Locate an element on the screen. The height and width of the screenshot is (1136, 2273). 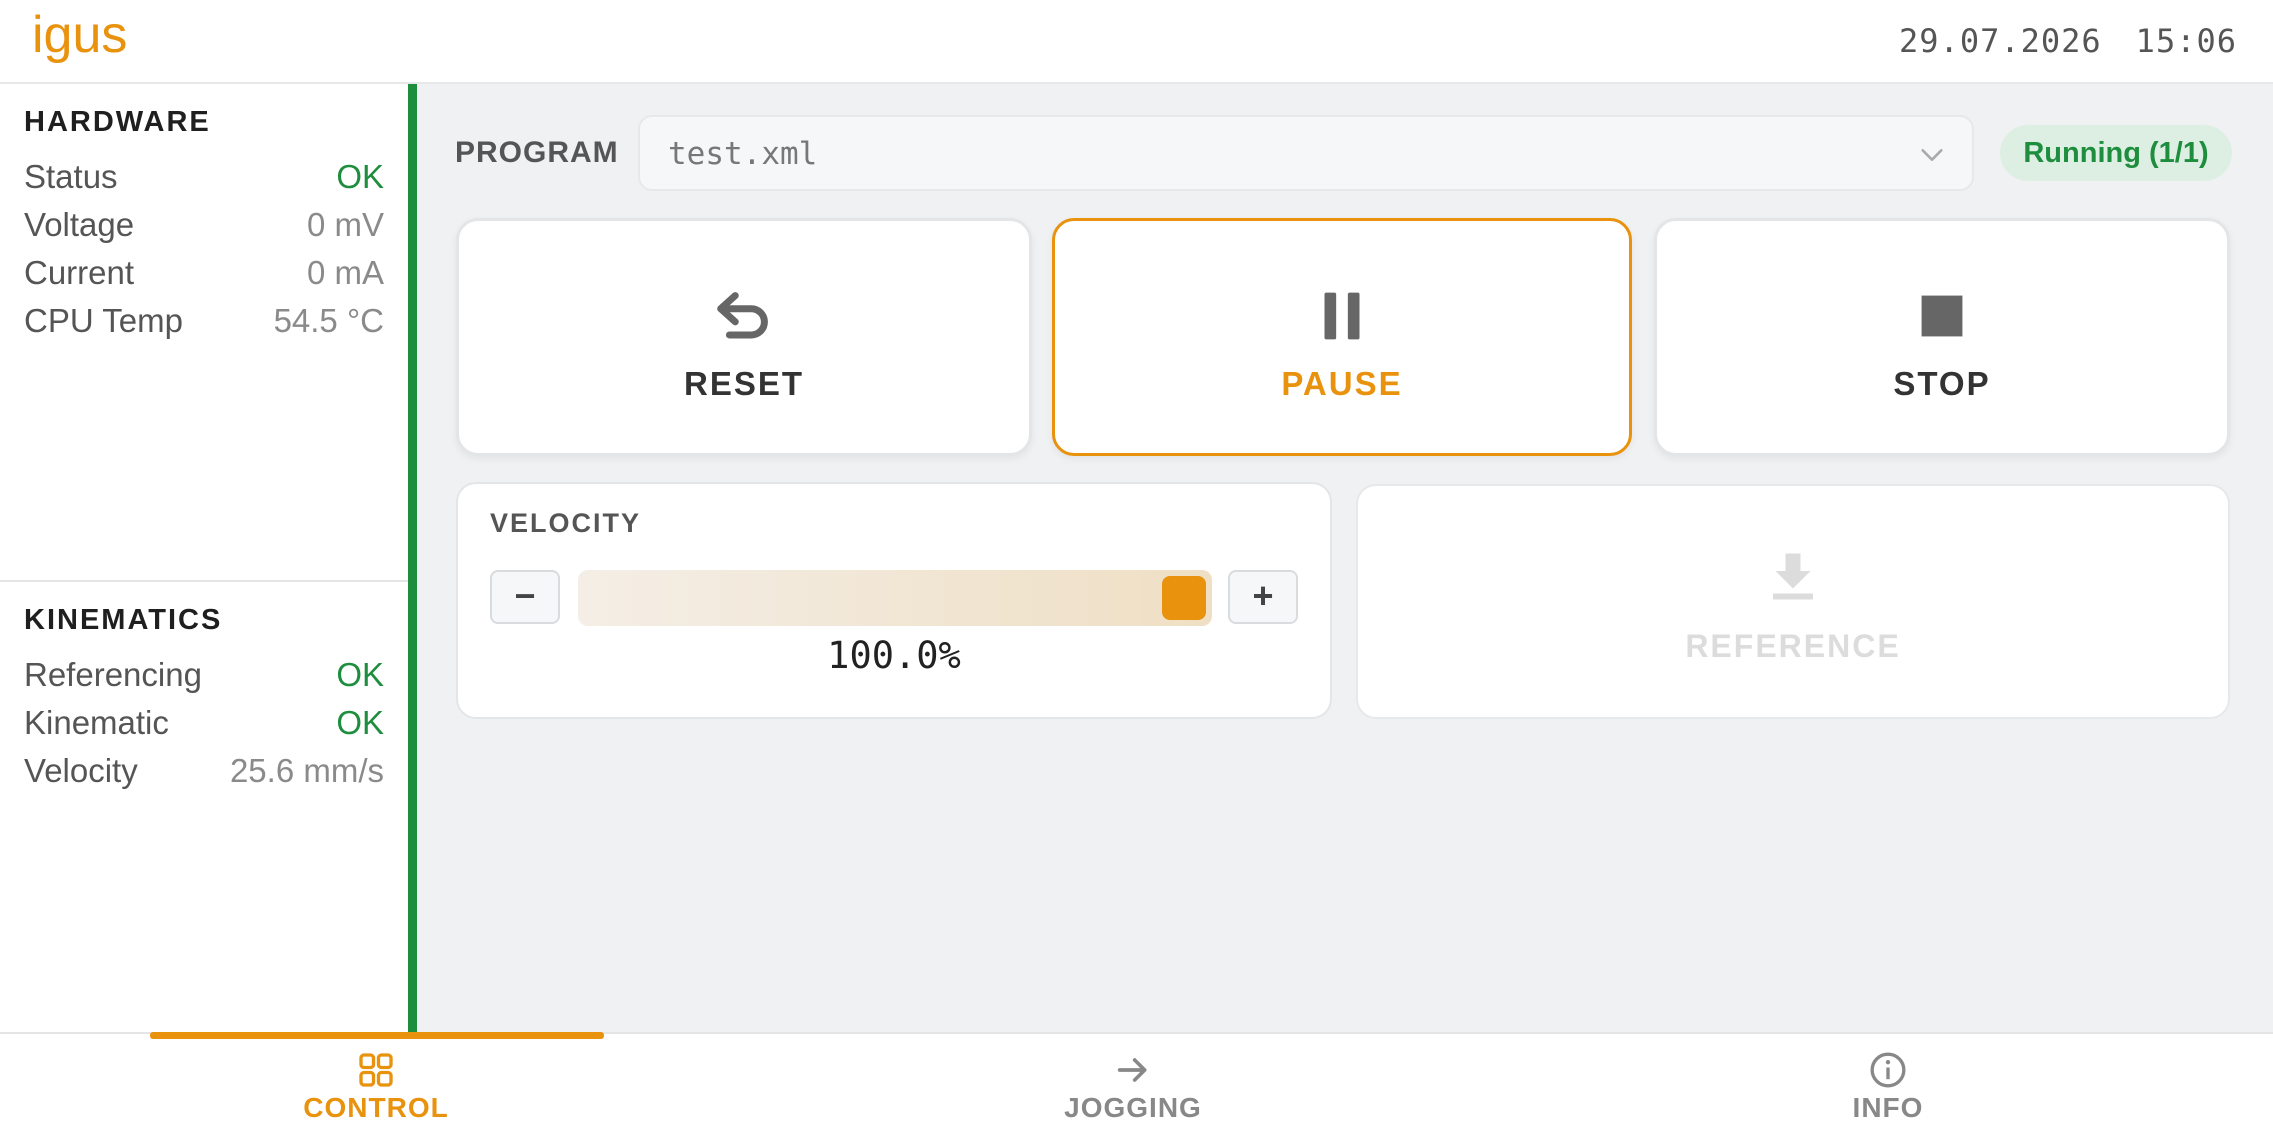
time-display: 15:06 is located at coordinates (2186, 41).